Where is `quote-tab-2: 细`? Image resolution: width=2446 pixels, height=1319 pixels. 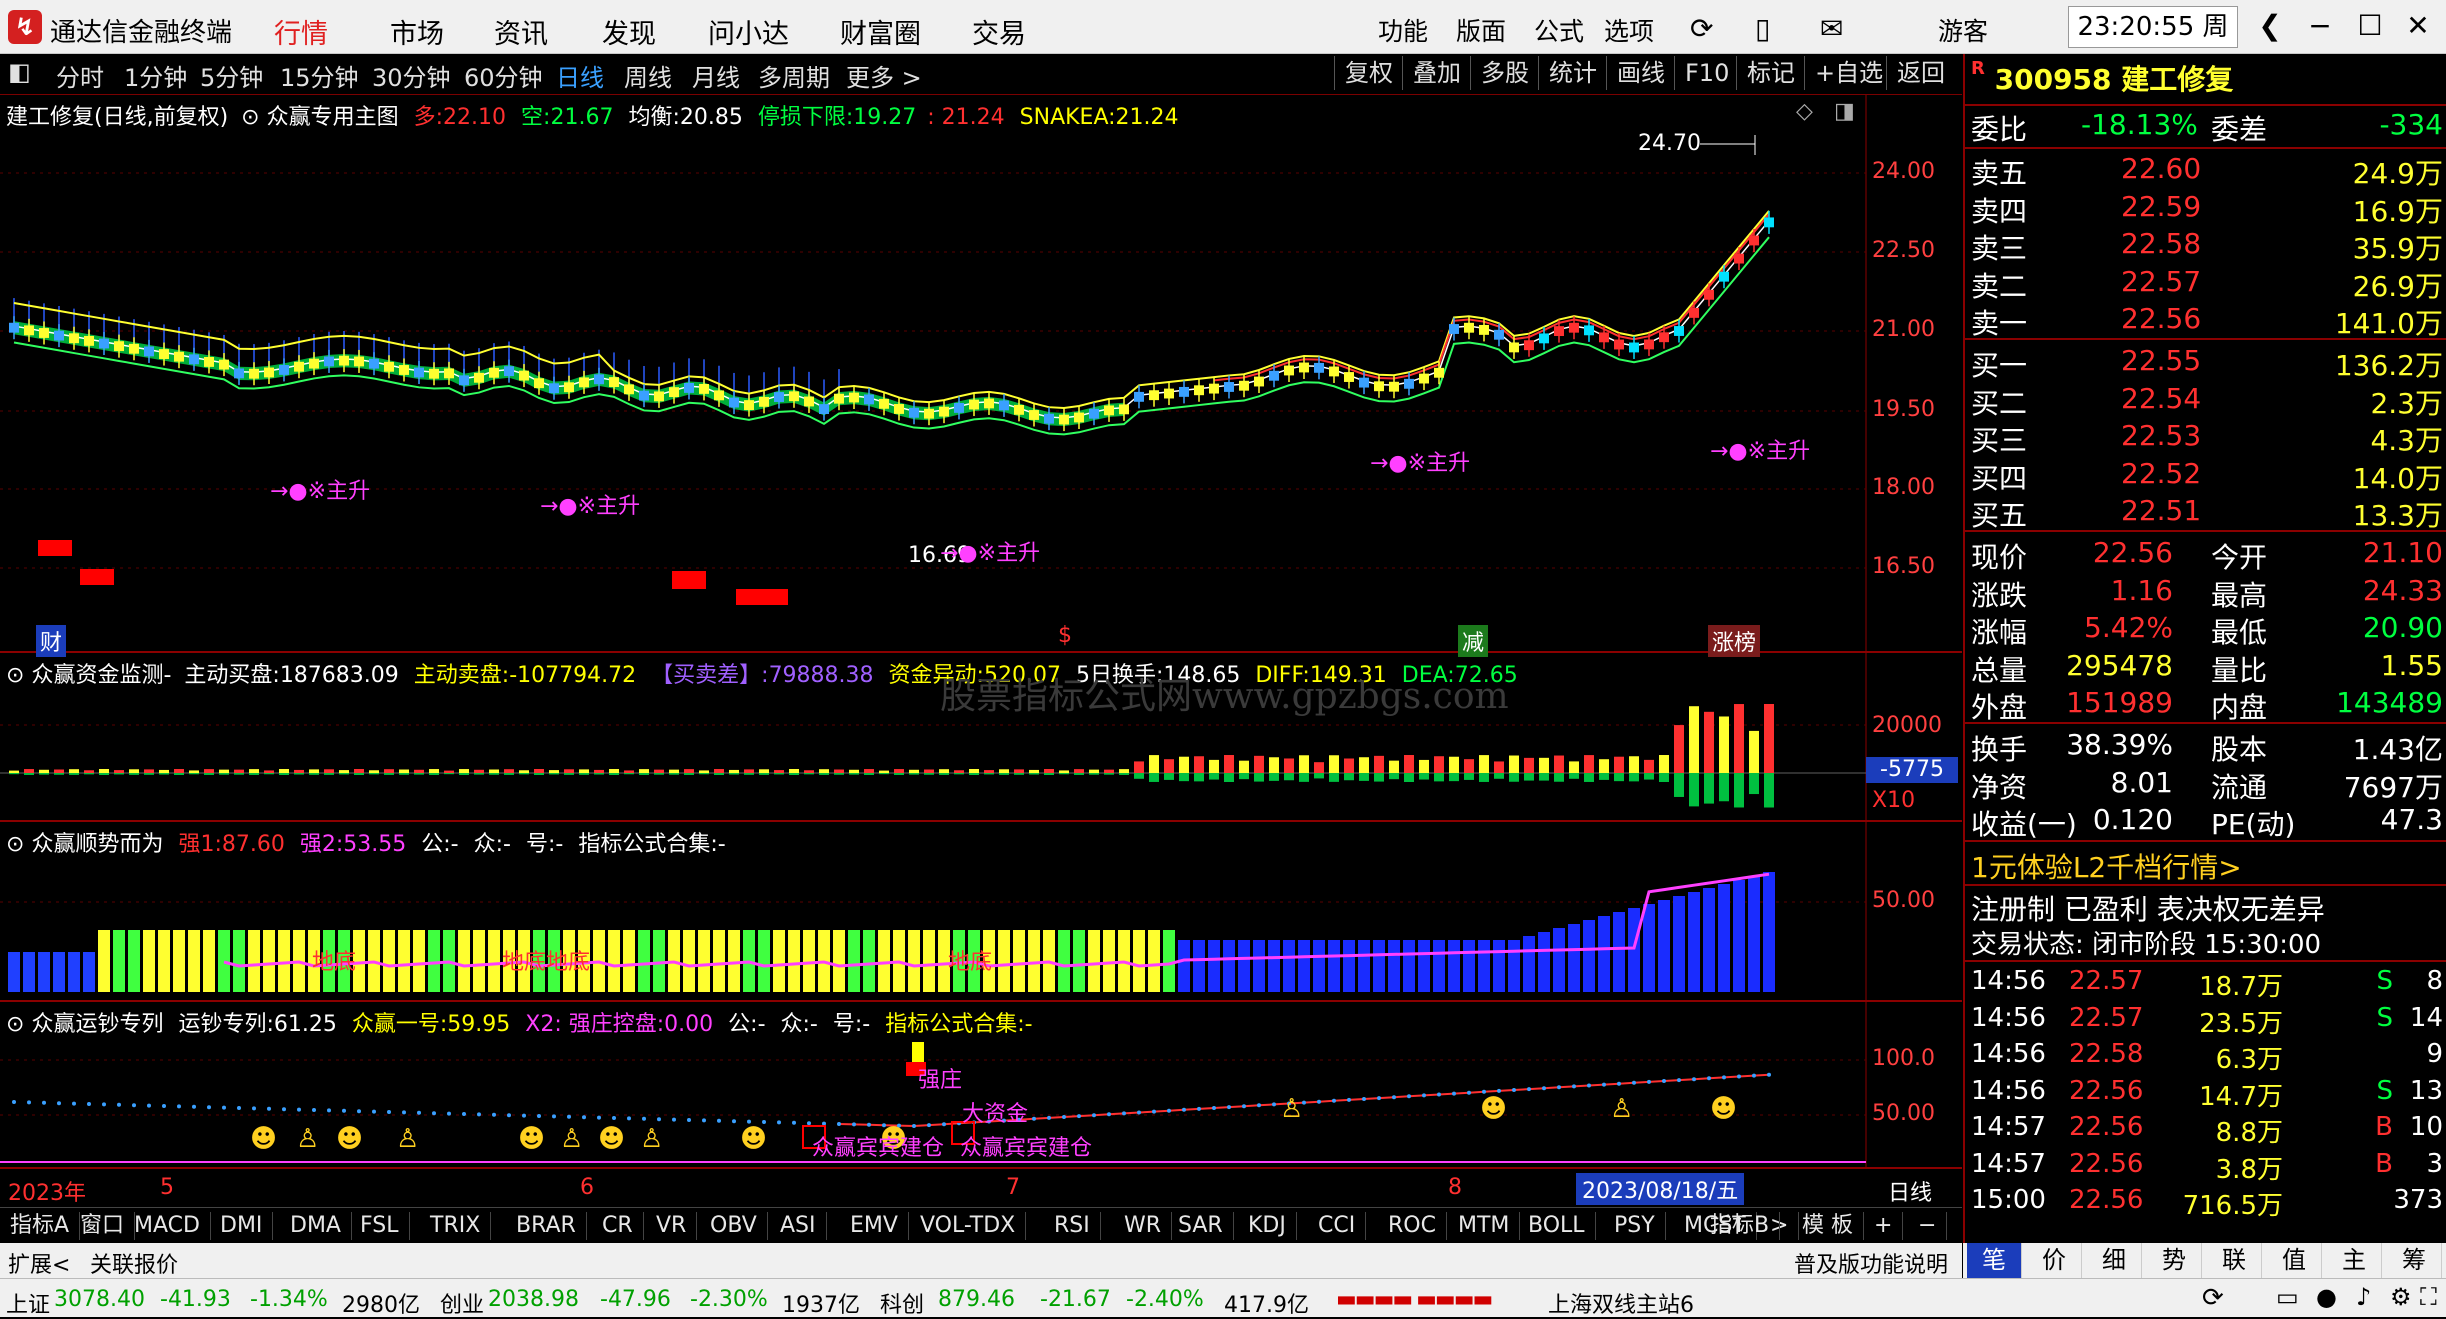
quote-tab-2: 细 is located at coordinates (2114, 1260).